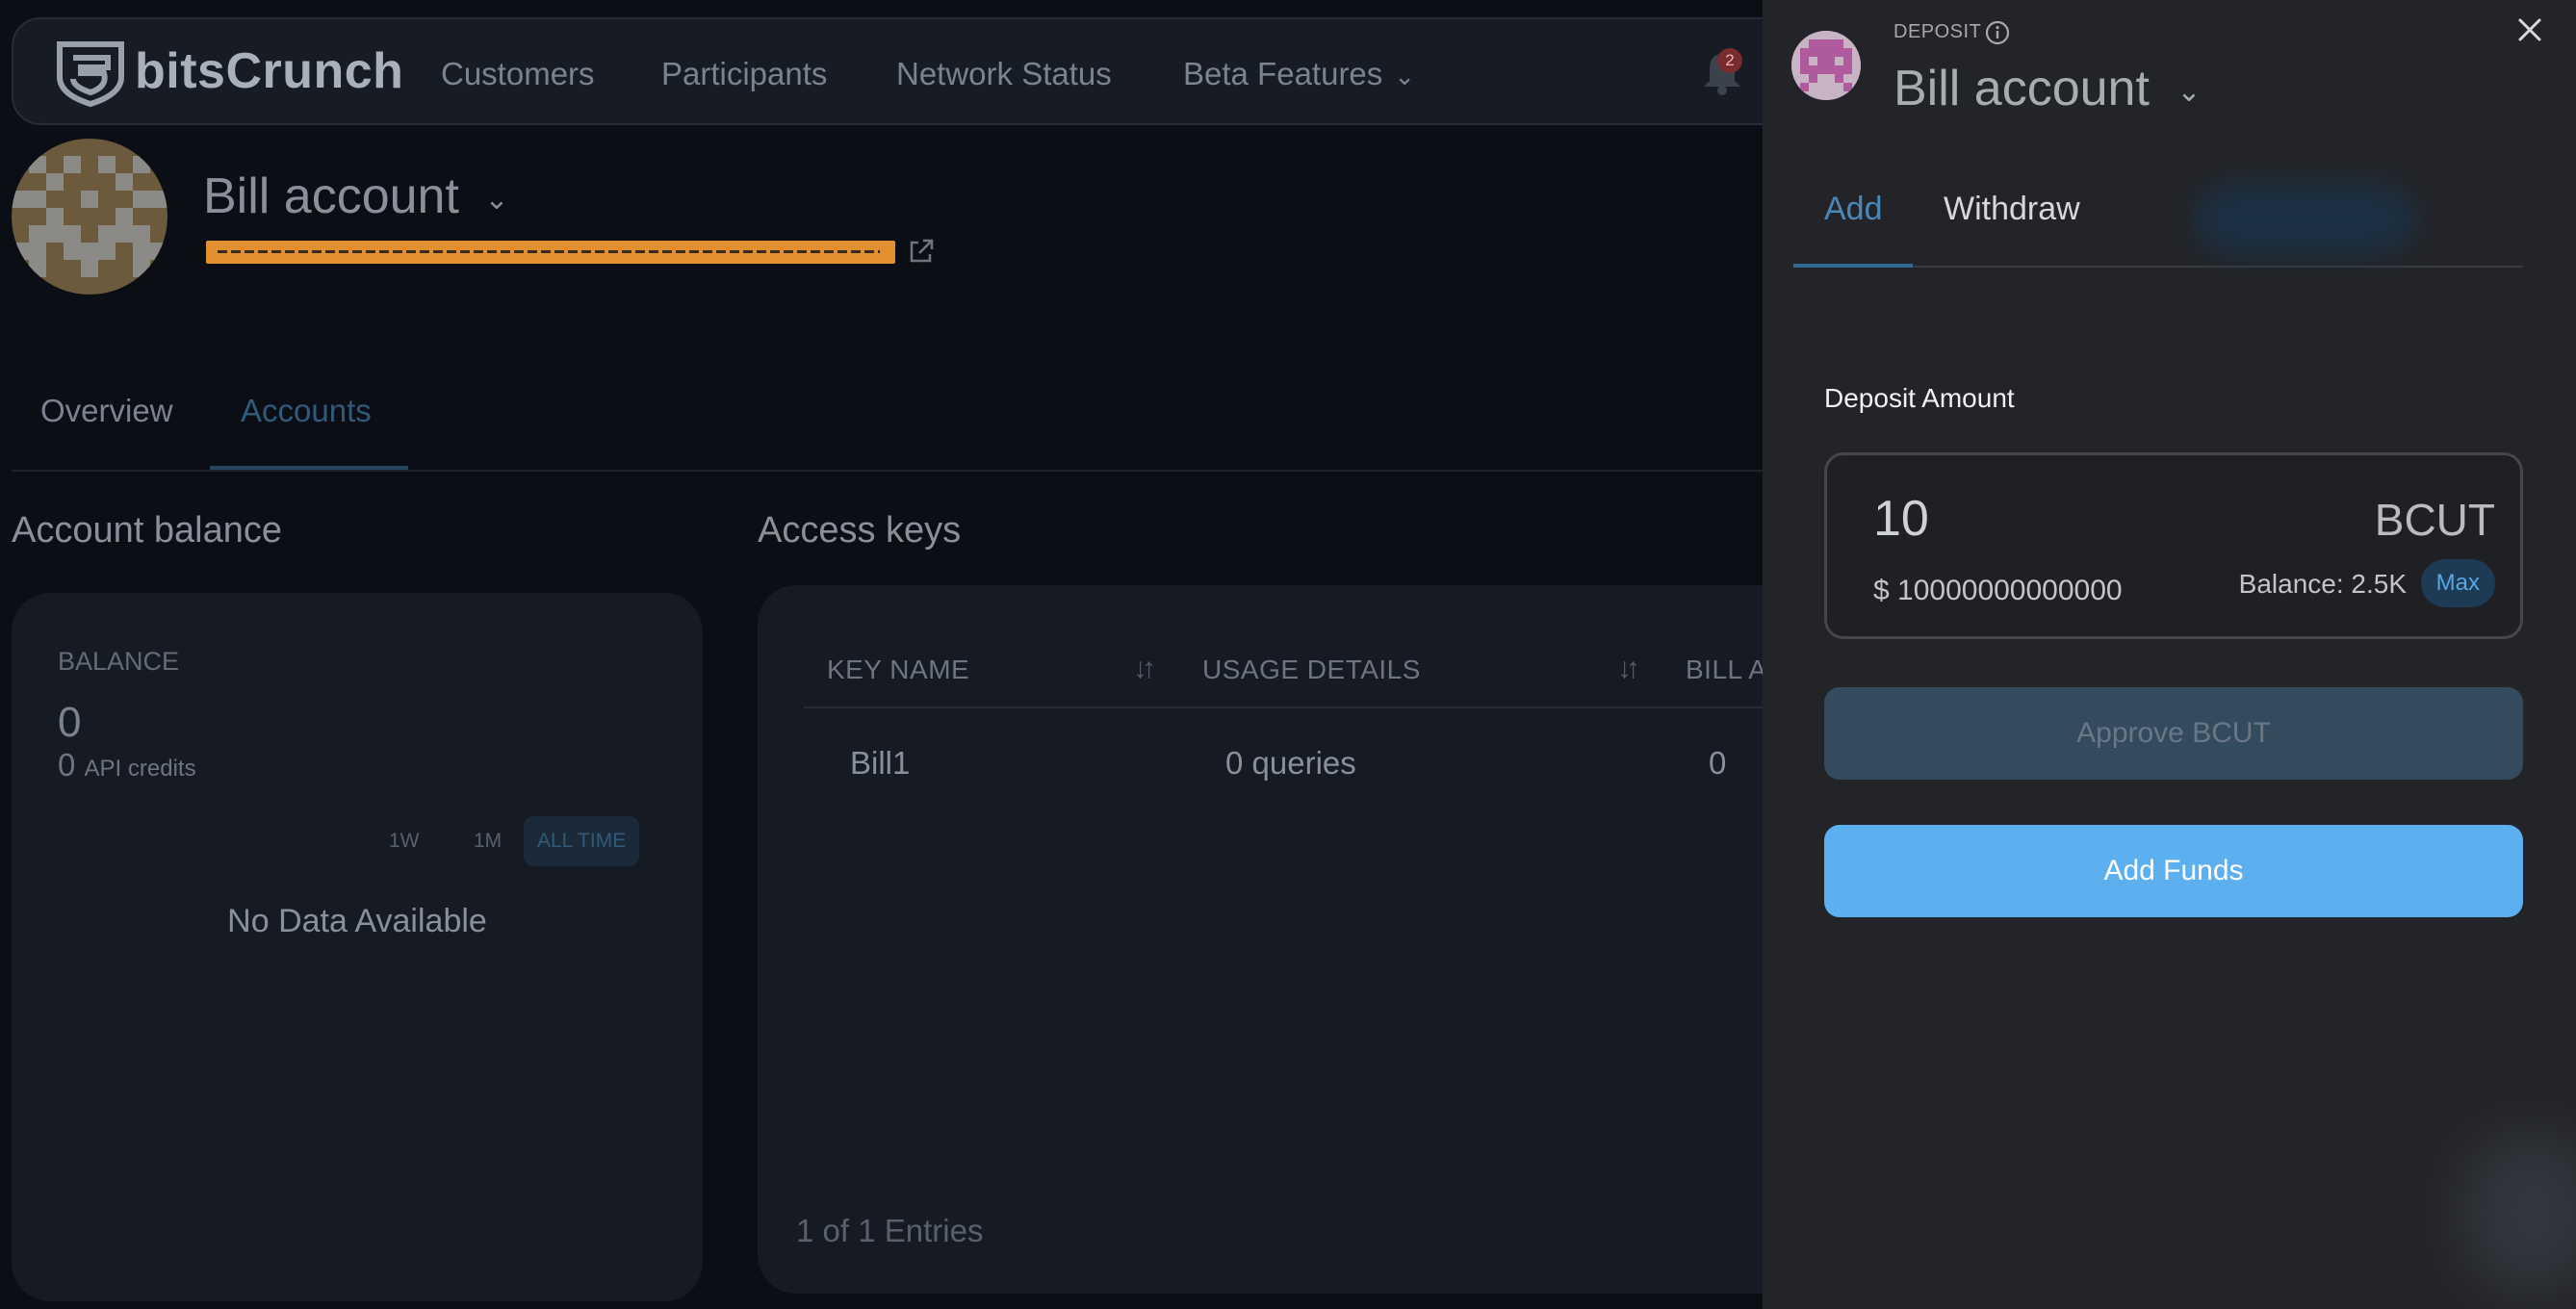 This screenshot has height=1309, width=2576. Describe the element at coordinates (2305, 219) in the screenshot. I see `blurred-overlay-glow` at that location.